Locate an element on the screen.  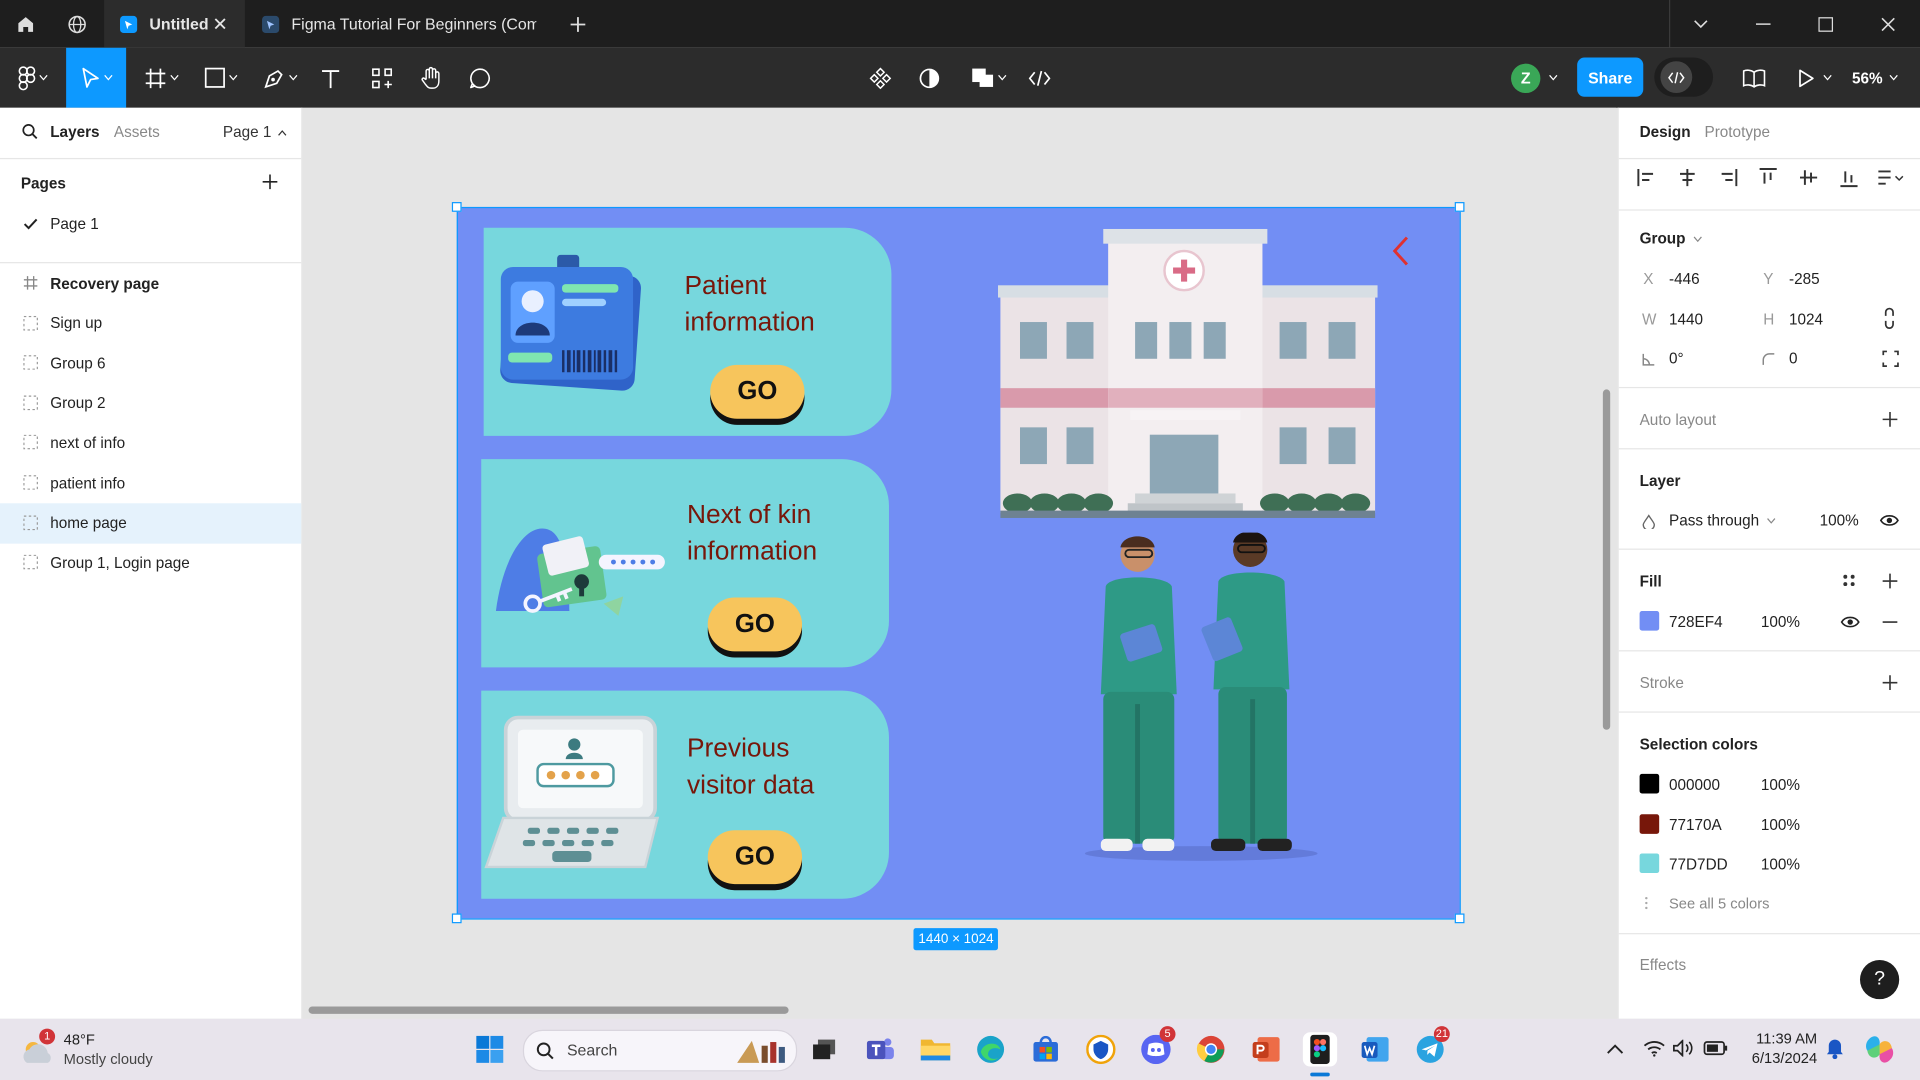
selection-color-hex: 77D7DD is located at coordinates (1698, 864).